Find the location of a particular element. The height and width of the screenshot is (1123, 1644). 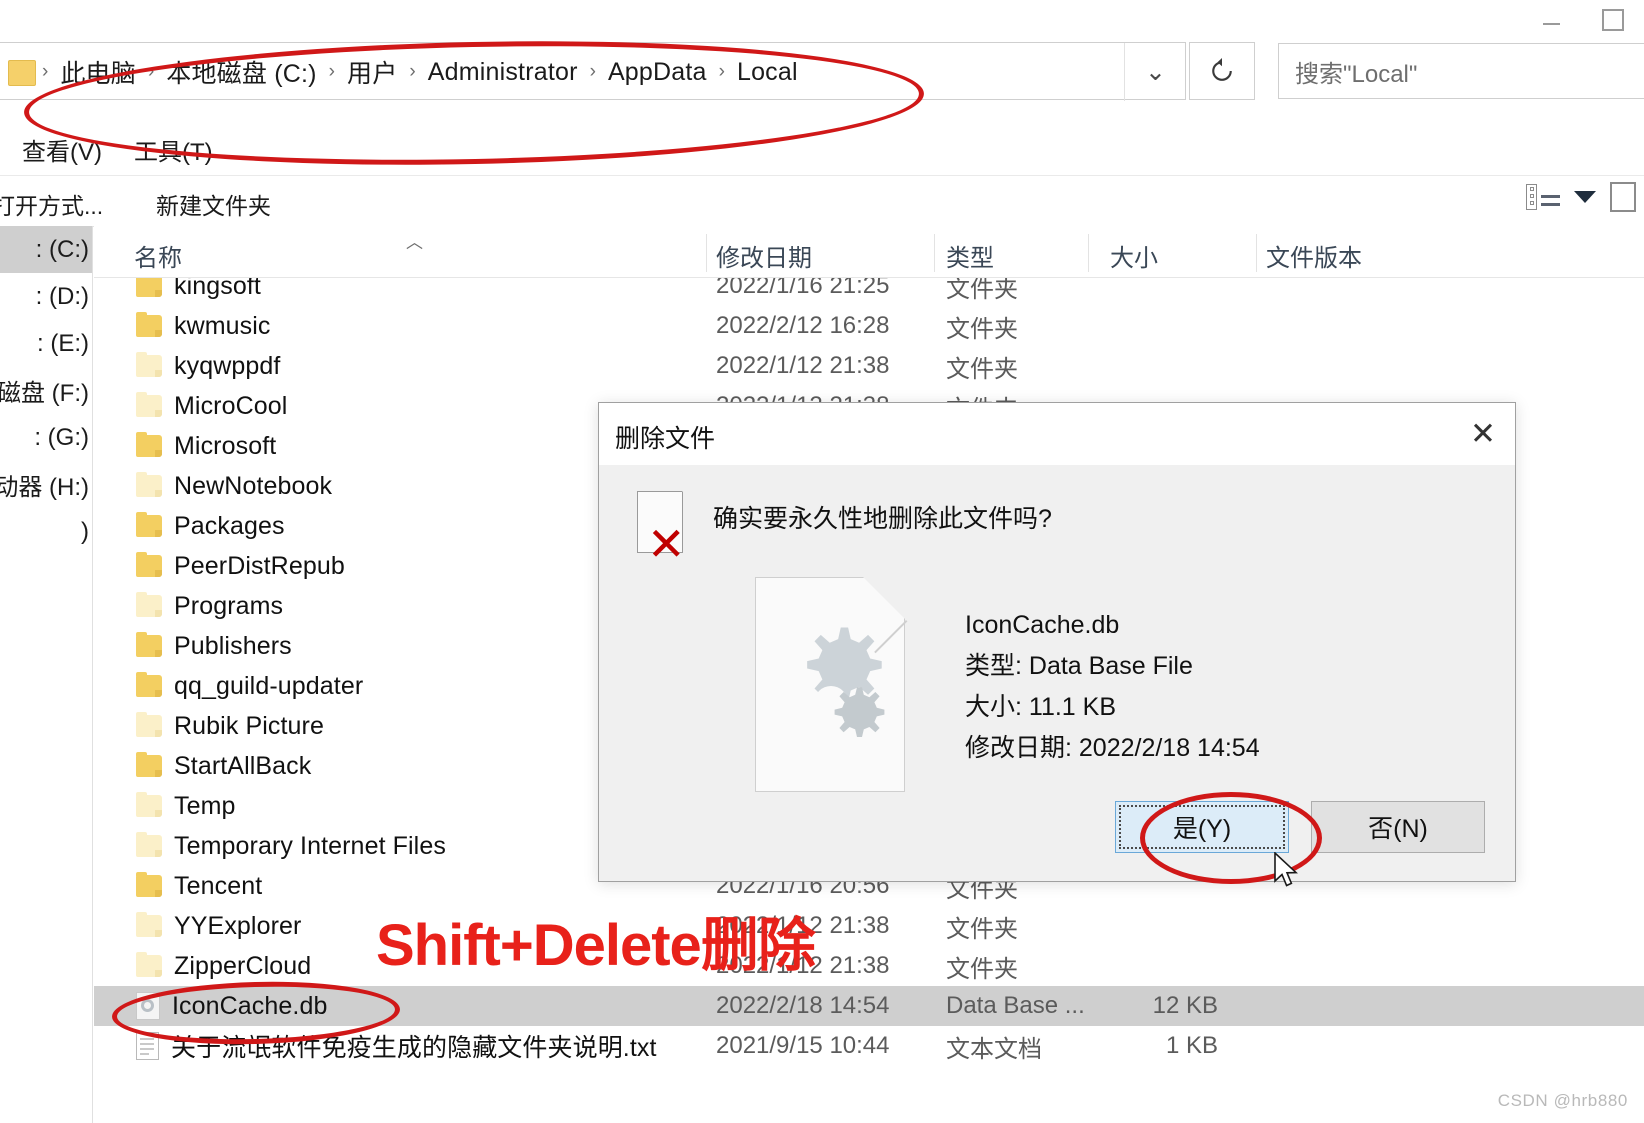

file-name-label: ZipperCloud is located at coordinates (243, 965).